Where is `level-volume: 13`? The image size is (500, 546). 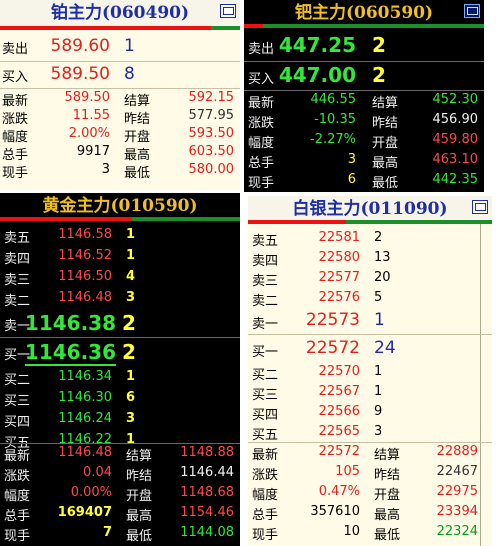
level-volume: 13 is located at coordinates (382, 257).